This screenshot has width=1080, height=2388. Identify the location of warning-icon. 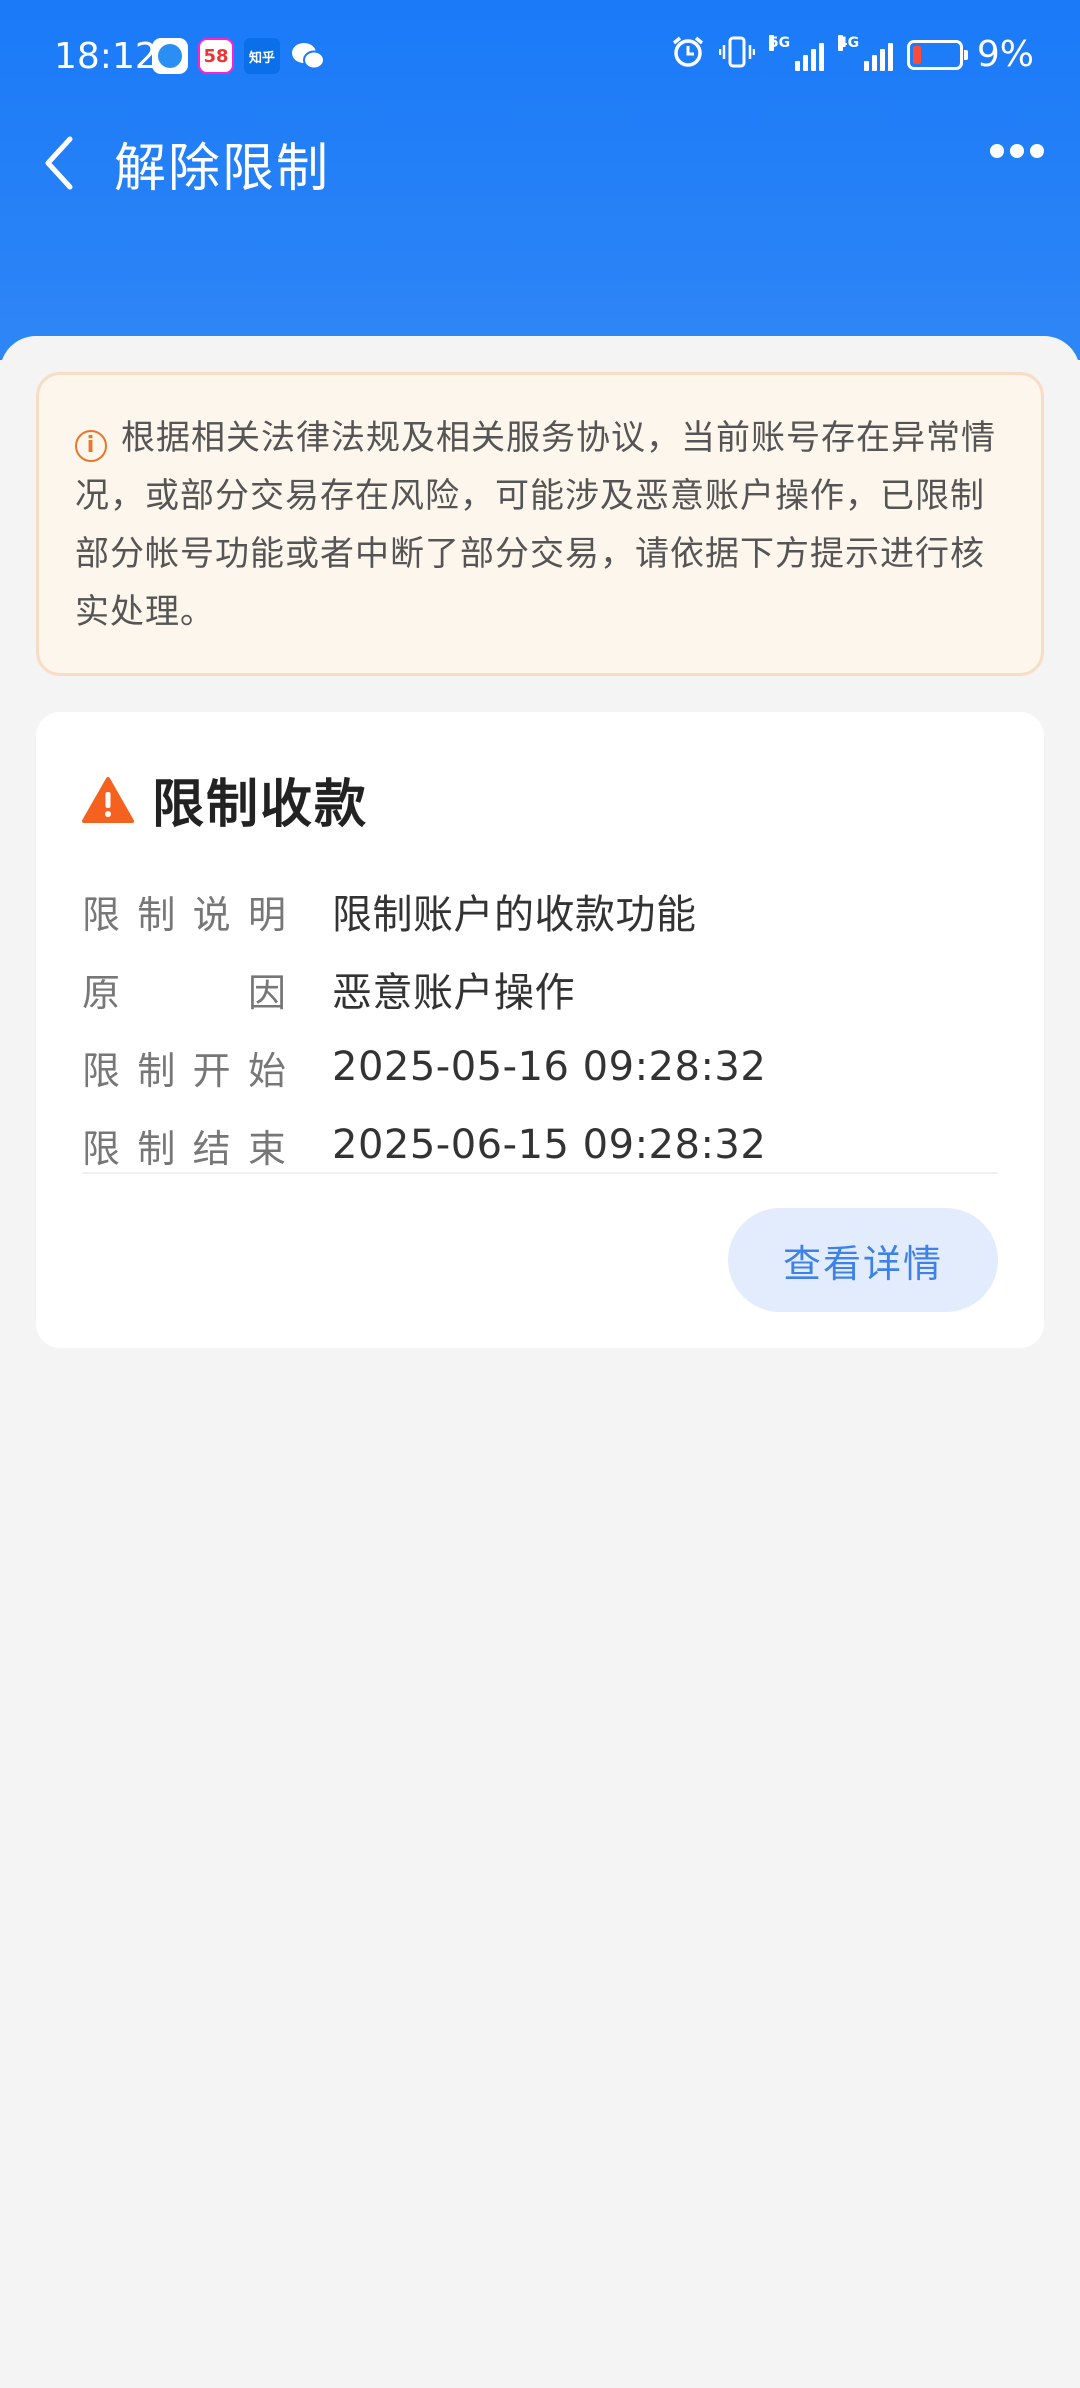
(108, 799).